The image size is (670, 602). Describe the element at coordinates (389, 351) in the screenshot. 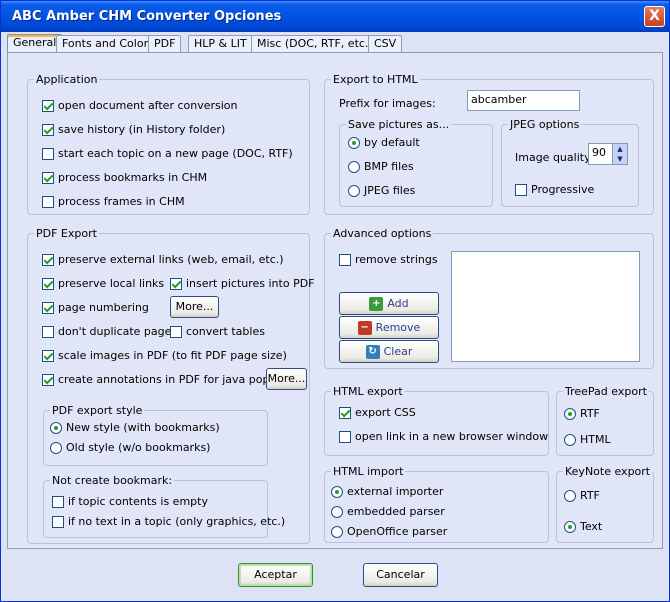

I see `clear-button: ↻ Clear` at that location.